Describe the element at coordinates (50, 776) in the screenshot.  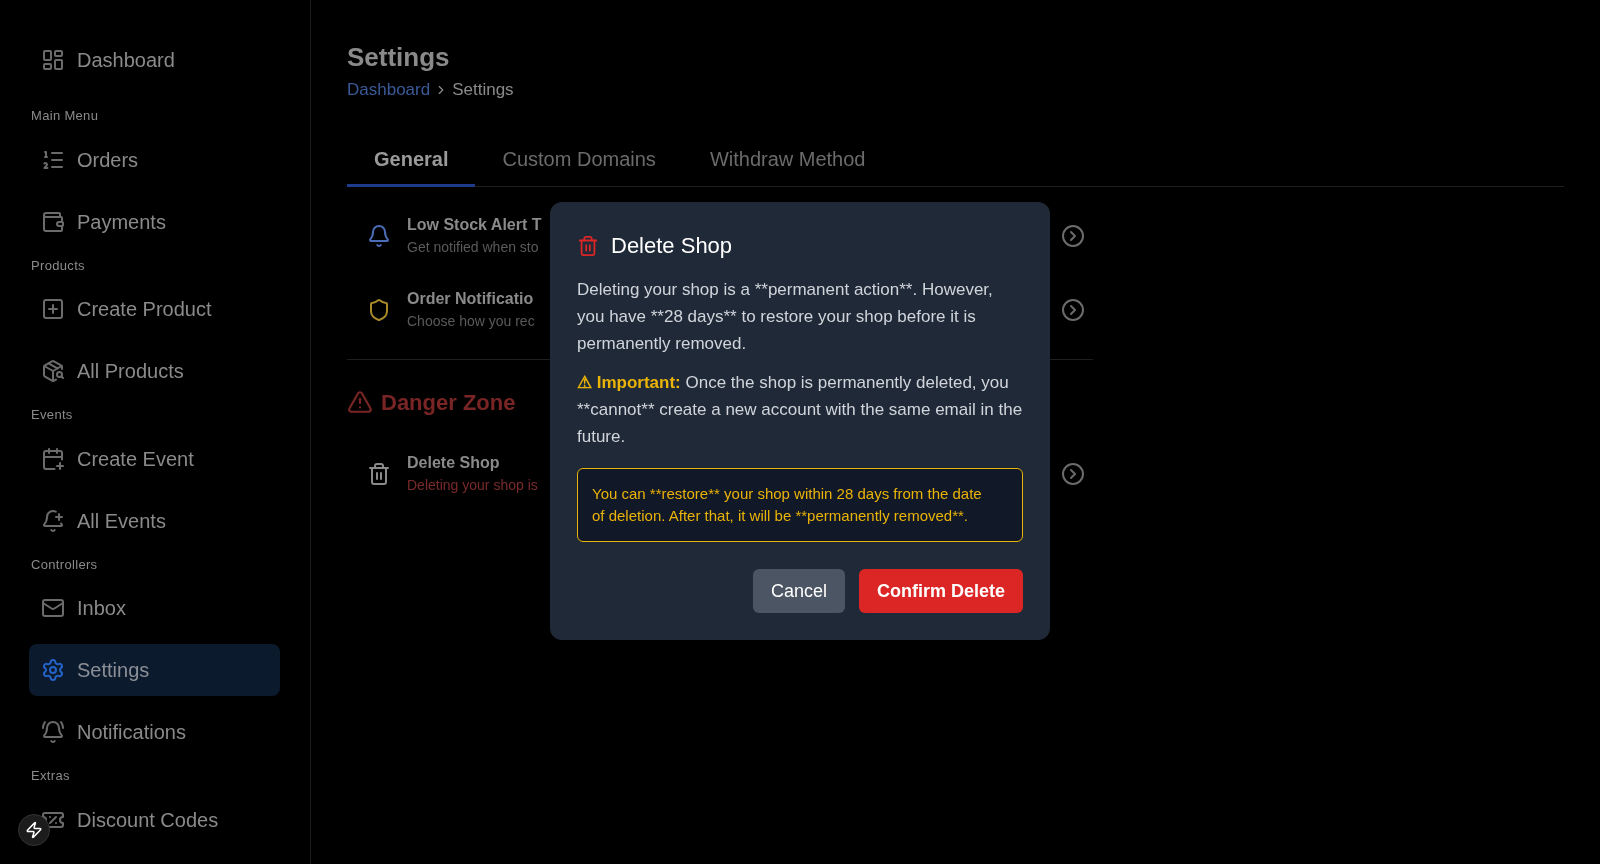
I see `section-label: Extras` at that location.